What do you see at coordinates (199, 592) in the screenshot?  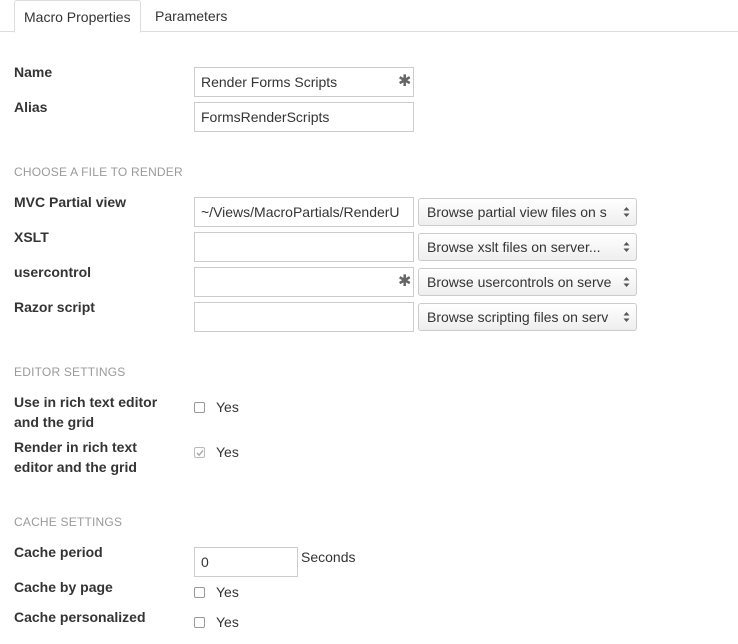 I see `cache-by-page-checkbox` at bounding box center [199, 592].